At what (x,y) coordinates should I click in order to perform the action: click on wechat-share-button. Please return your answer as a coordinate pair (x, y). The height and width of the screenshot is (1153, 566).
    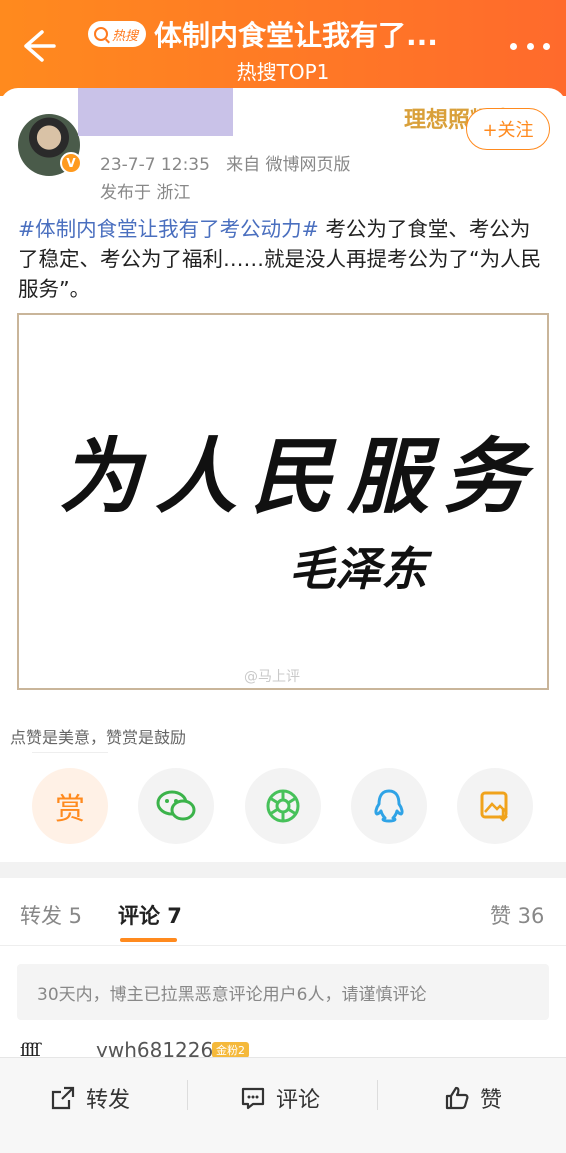
    Looking at the image, I should click on (176, 806).